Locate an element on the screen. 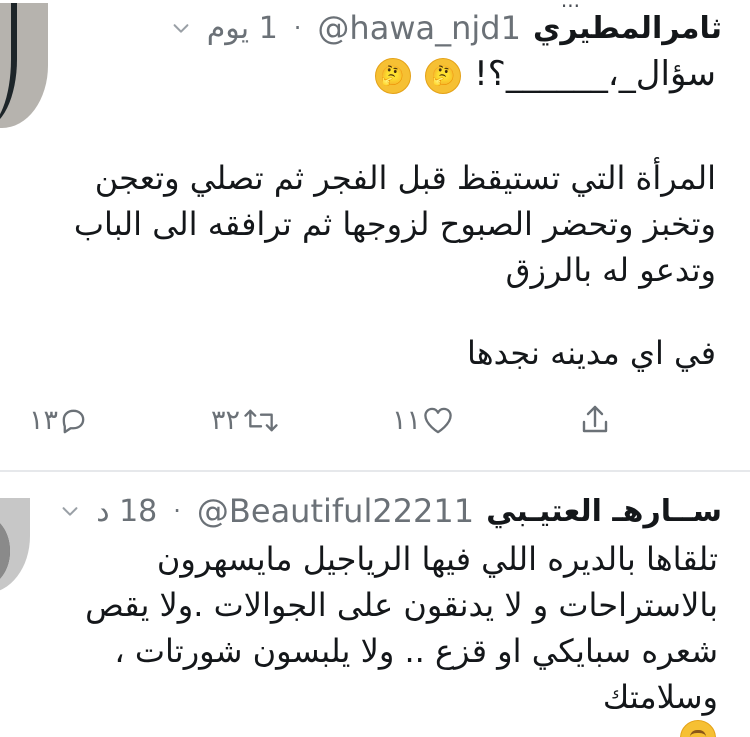 The image size is (750, 737). tweet-time: 18 د is located at coordinates (127, 511).